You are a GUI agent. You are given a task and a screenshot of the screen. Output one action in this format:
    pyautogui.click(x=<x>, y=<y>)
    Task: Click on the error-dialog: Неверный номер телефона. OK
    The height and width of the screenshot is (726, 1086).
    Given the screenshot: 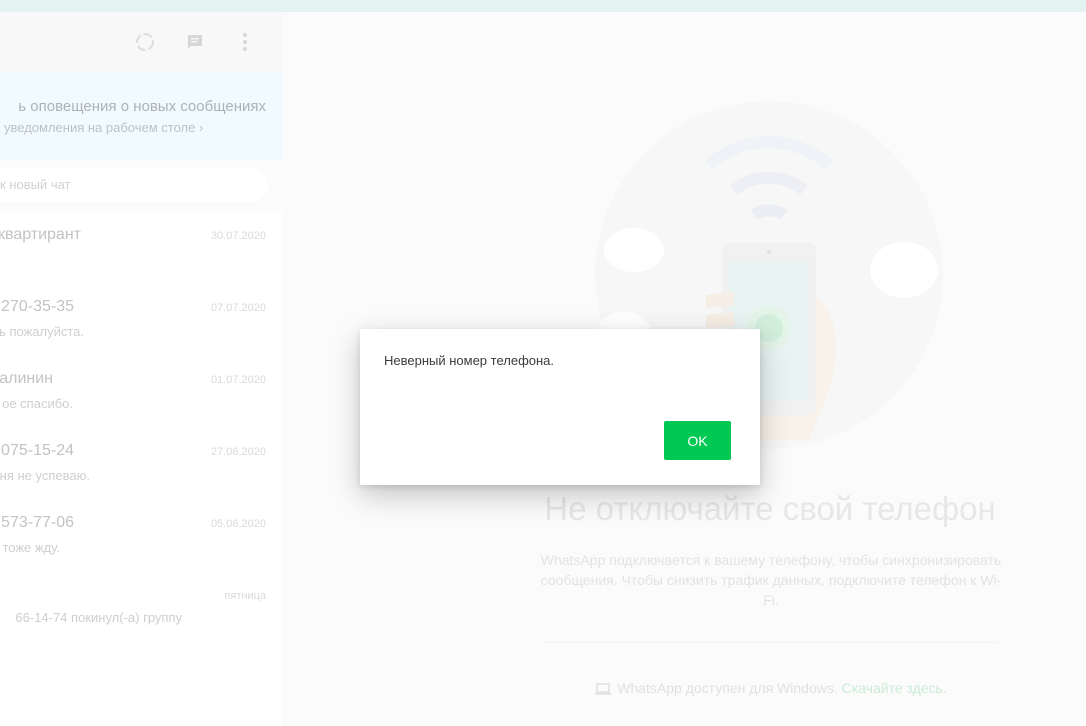 What is the action you would take?
    pyautogui.click(x=560, y=407)
    